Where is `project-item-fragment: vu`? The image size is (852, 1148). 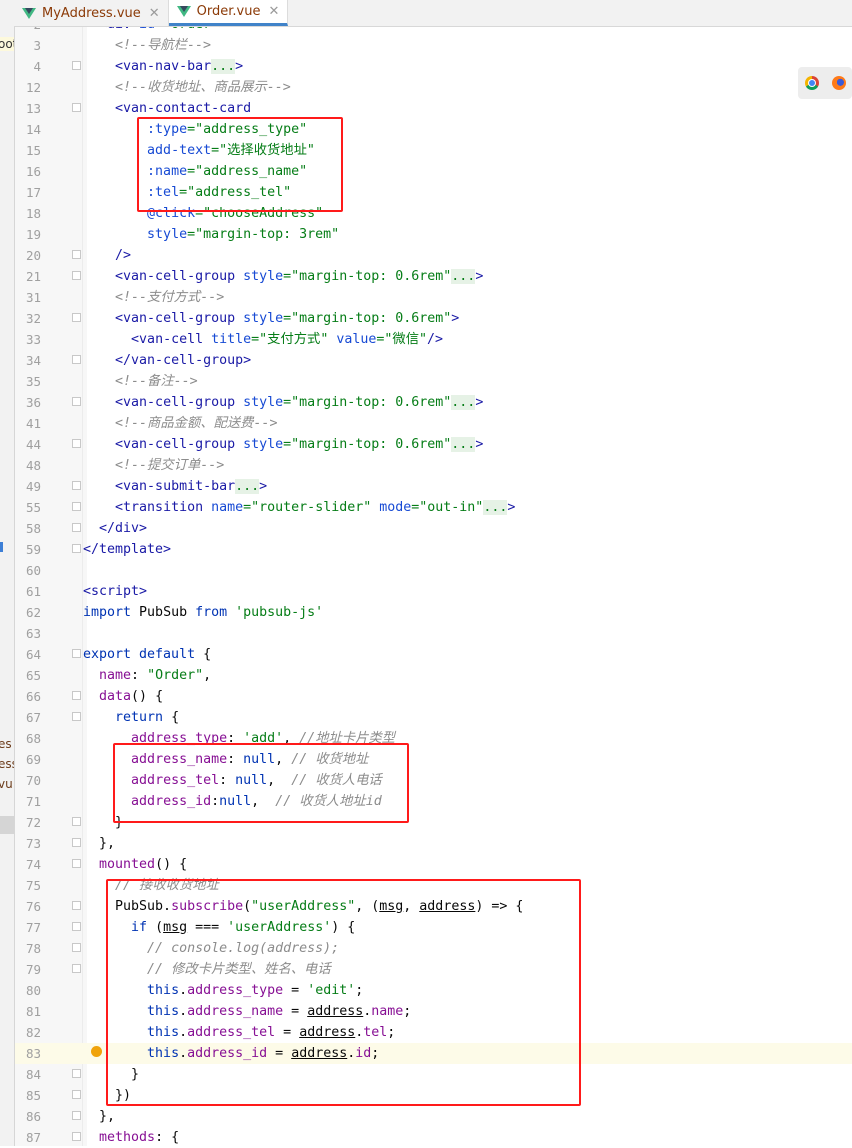
project-item-fragment: vu is located at coordinates (6, 784).